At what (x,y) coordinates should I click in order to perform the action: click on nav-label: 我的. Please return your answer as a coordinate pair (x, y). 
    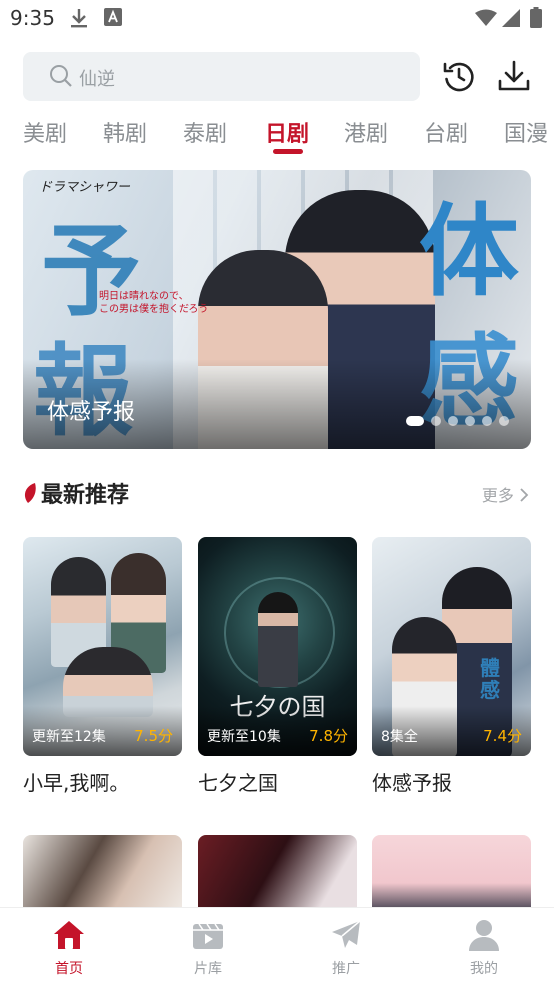
    Looking at the image, I should click on (484, 969).